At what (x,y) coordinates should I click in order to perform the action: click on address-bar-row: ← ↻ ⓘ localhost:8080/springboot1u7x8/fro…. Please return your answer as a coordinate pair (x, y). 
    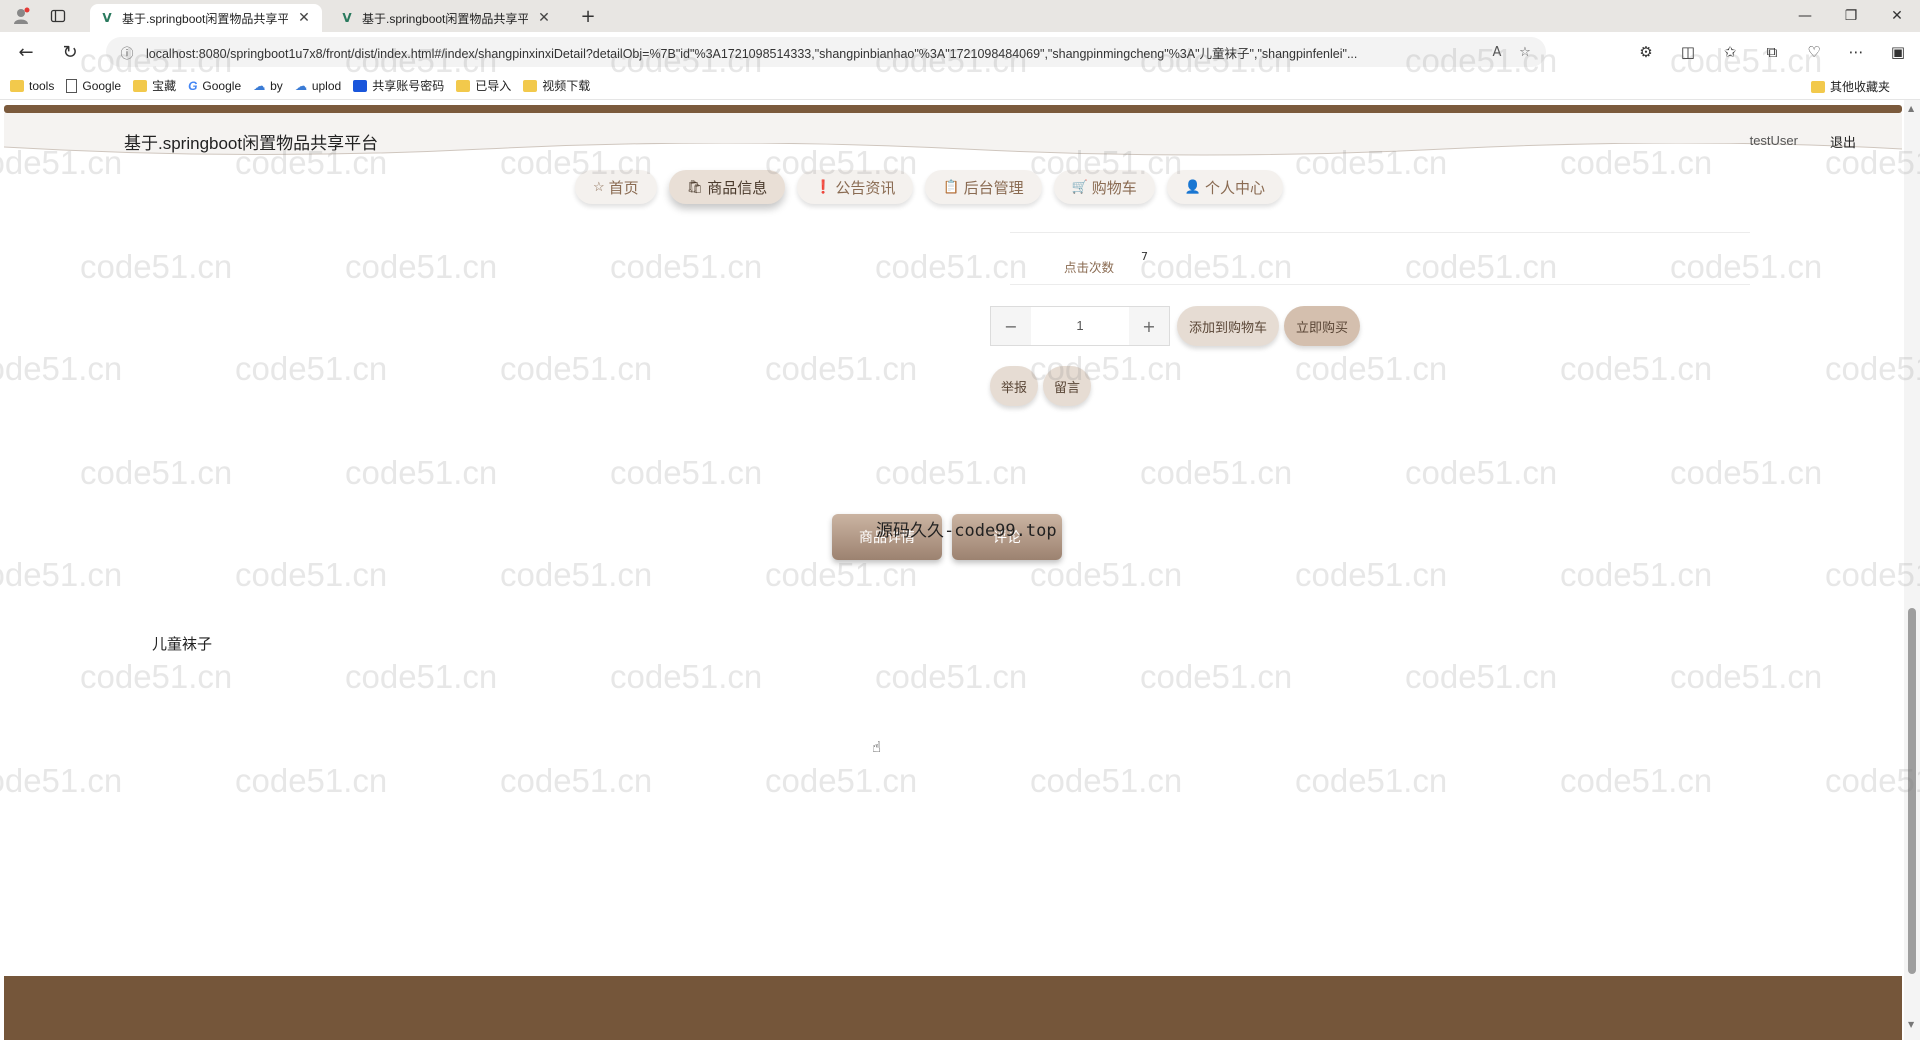
    Looking at the image, I should click on (960, 52).